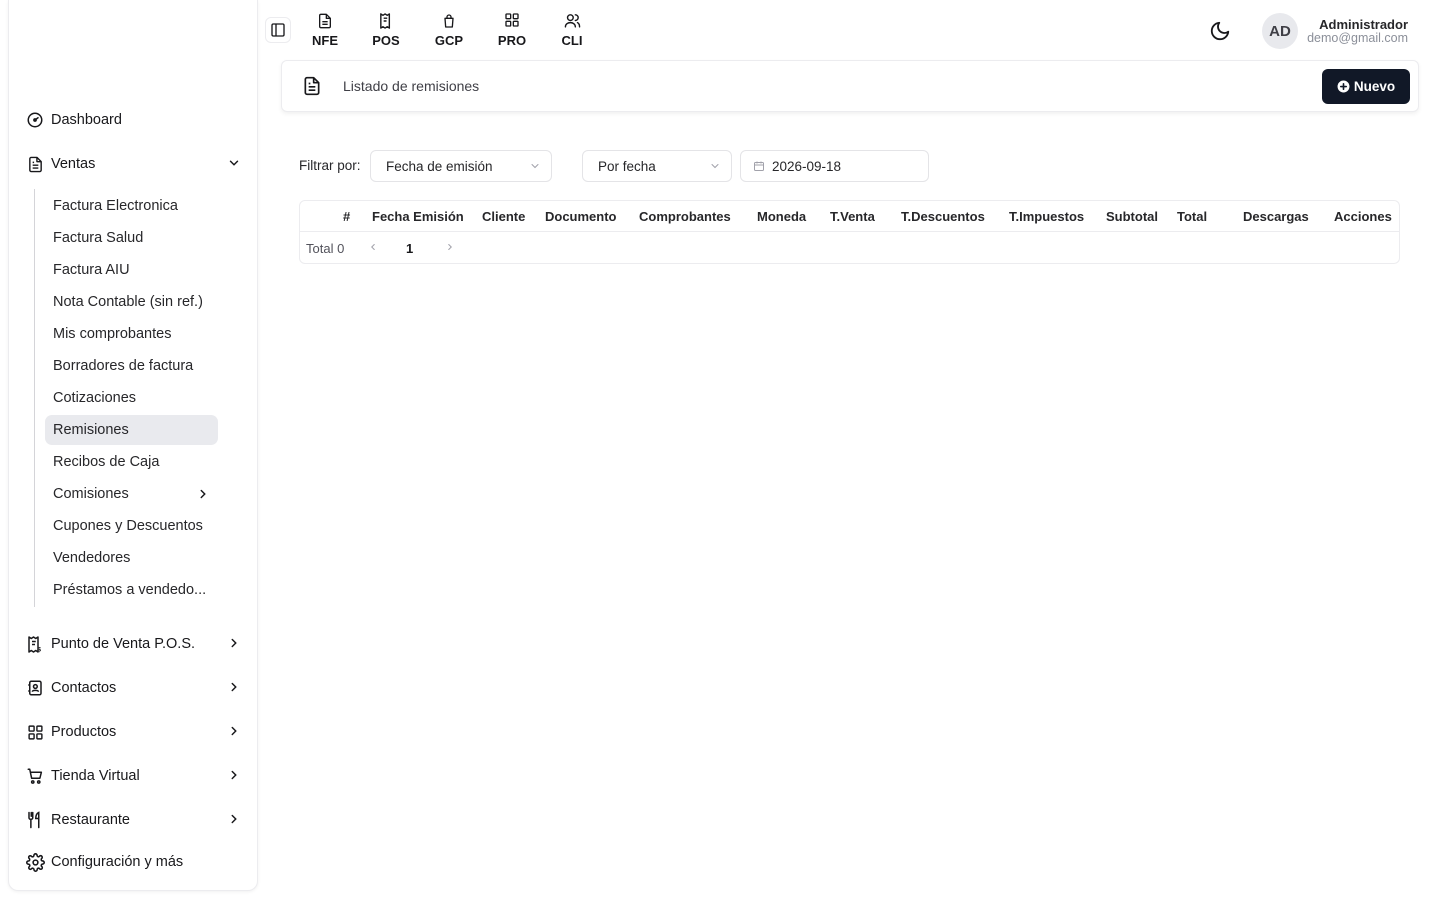  Describe the element at coordinates (136, 820) in the screenshot. I see `sidebar-item-restaurante: Restaurante` at that location.